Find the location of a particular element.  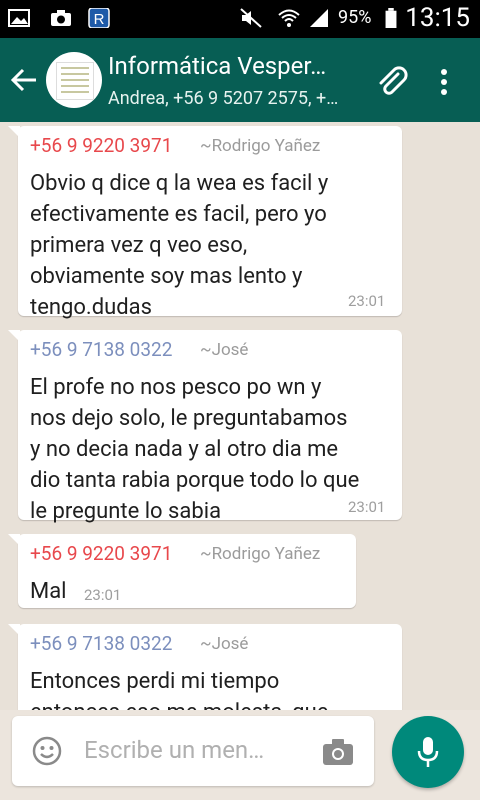

message-text: Mal is located at coordinates (48, 591).